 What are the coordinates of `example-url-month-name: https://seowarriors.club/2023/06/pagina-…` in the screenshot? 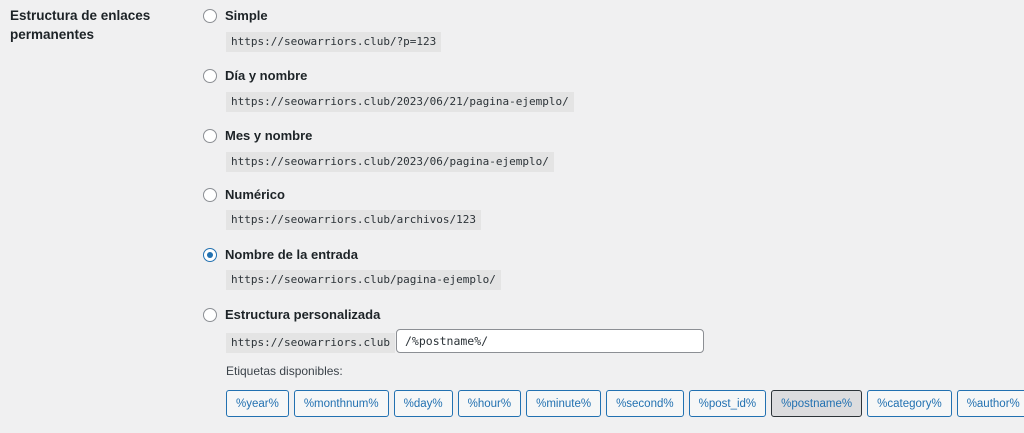 It's located at (390, 162).